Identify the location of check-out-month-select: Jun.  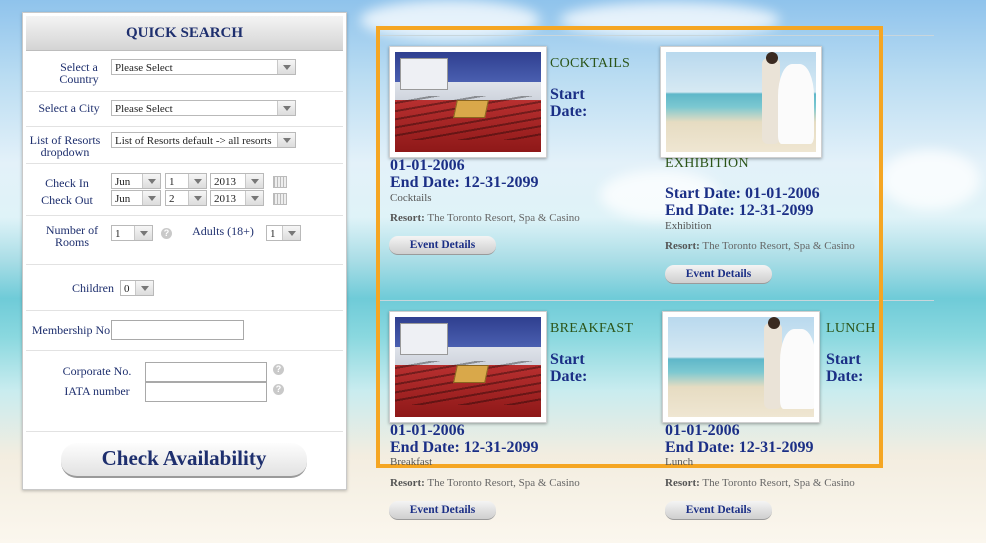
(136, 198).